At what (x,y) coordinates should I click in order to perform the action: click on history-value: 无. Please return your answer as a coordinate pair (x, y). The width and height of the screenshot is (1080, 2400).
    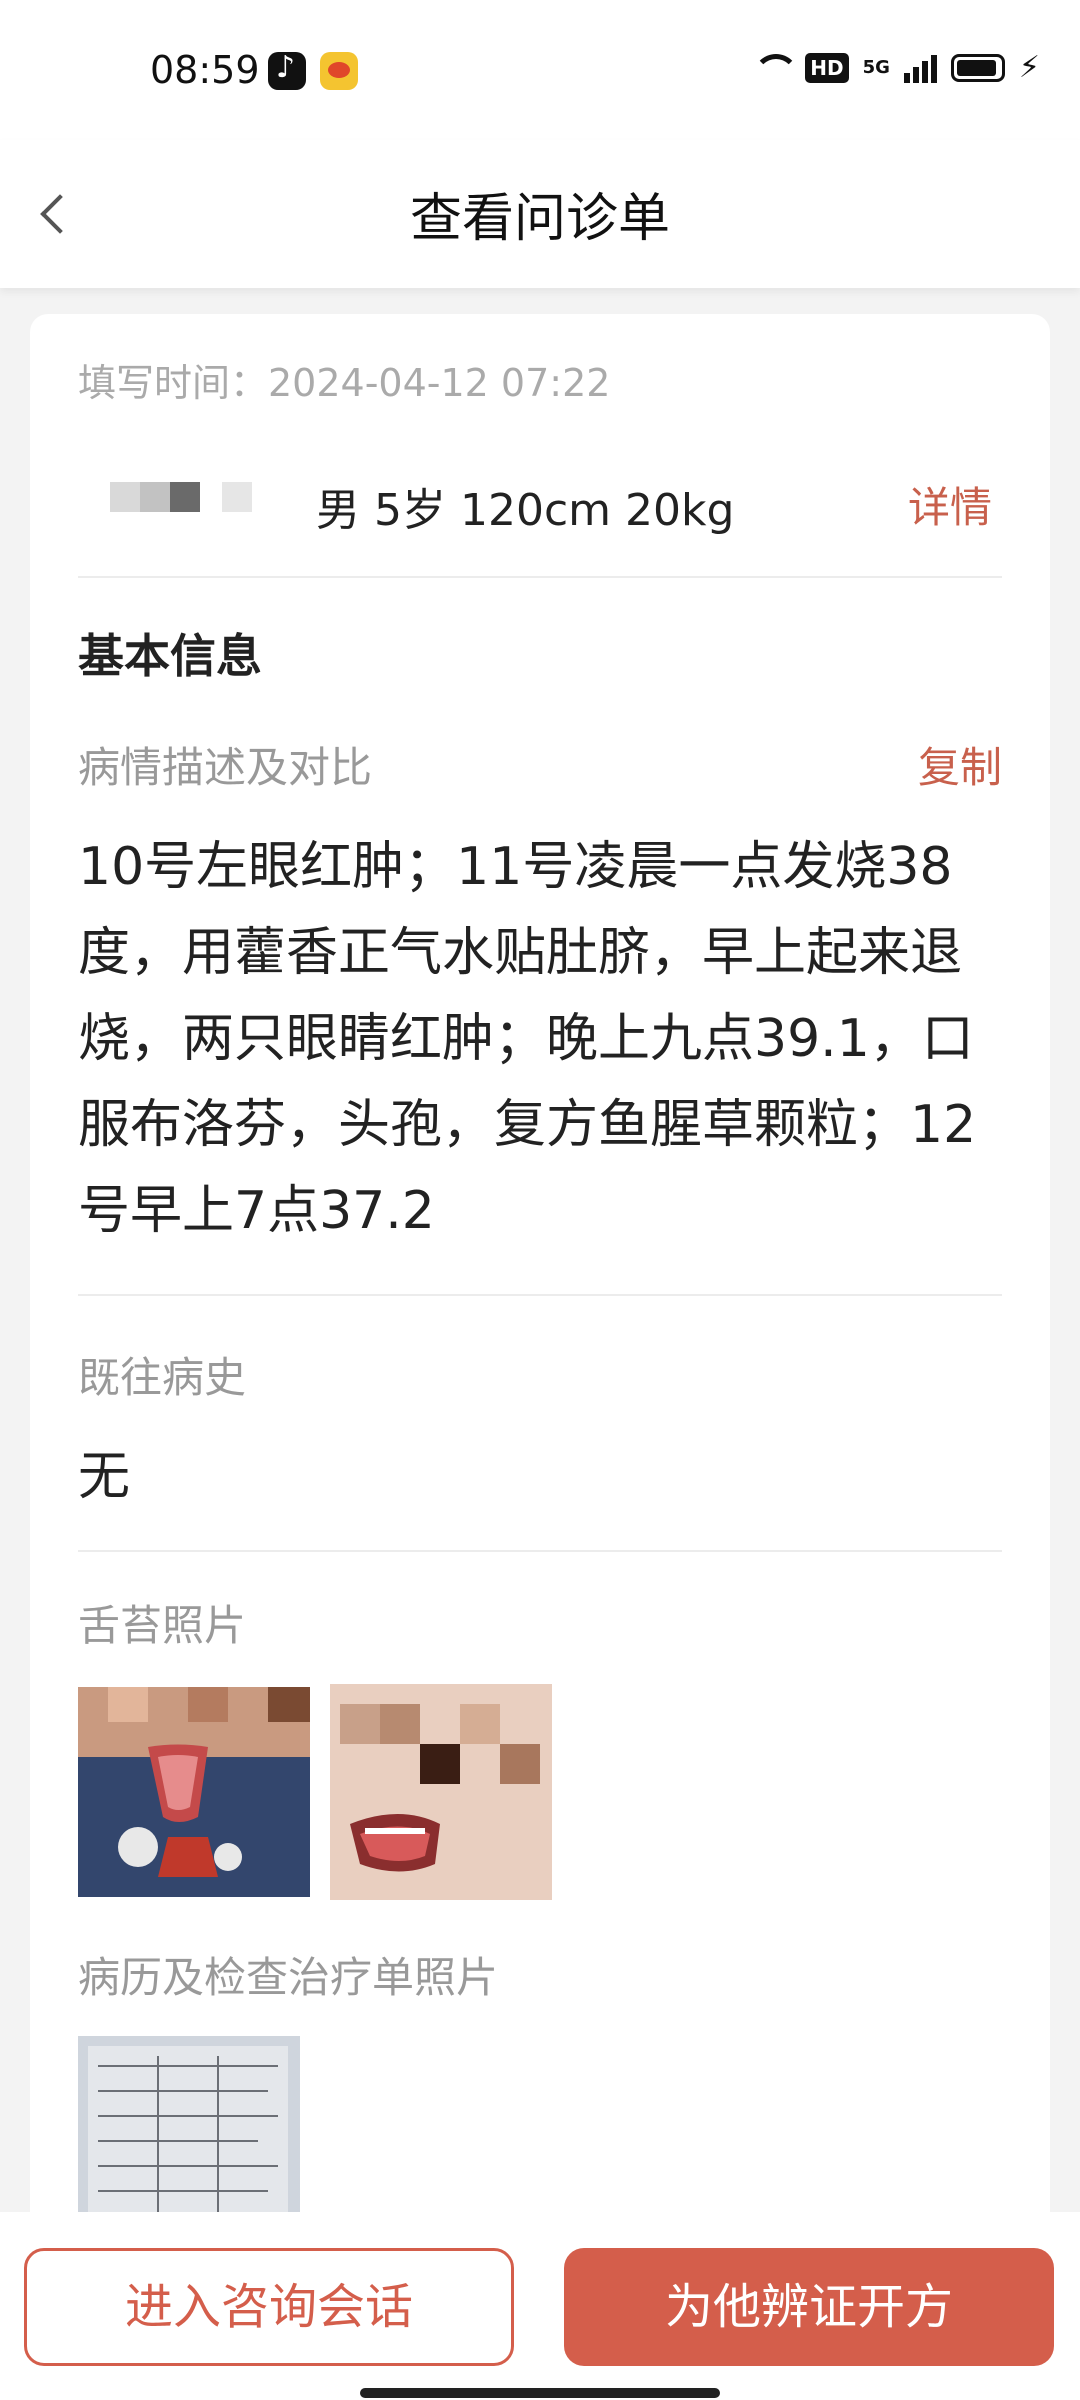
    Looking at the image, I should click on (104, 1477).